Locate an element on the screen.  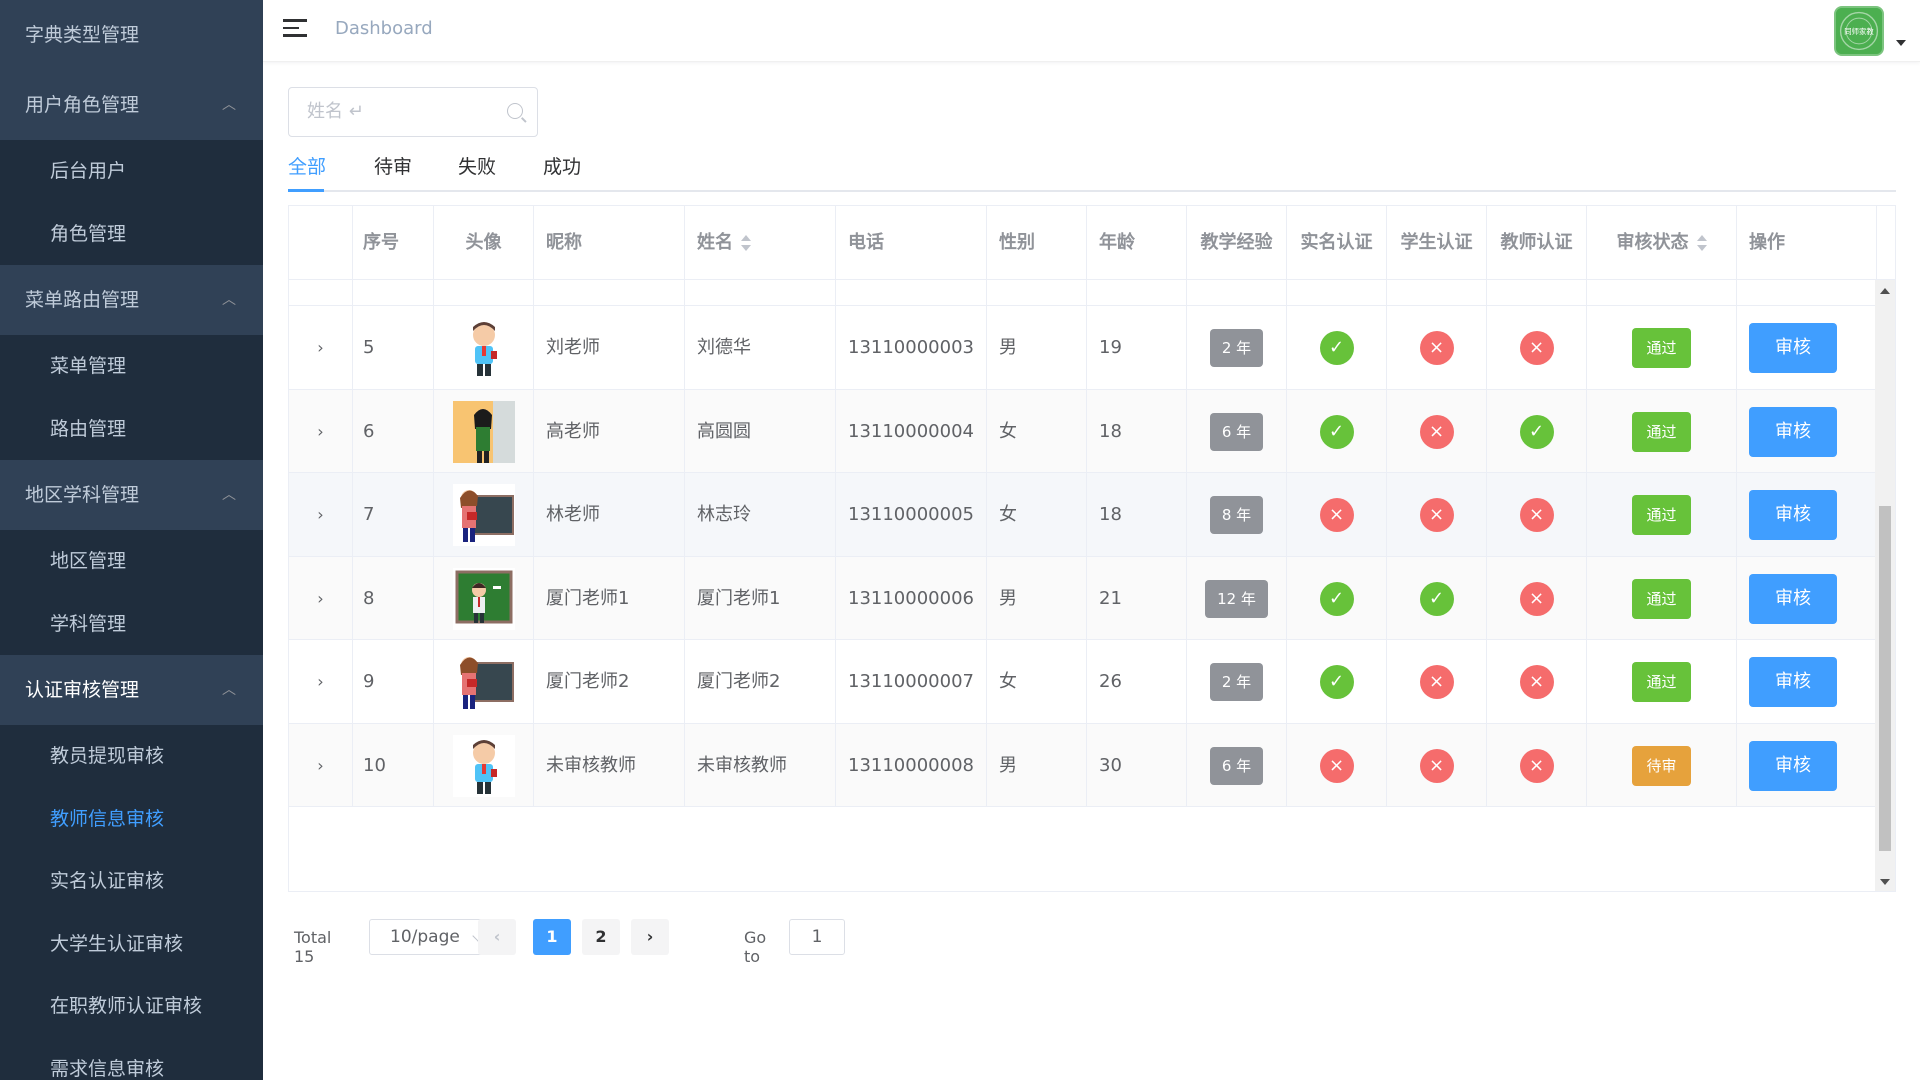
cell-age: 18 is located at coordinates (1137, 515).